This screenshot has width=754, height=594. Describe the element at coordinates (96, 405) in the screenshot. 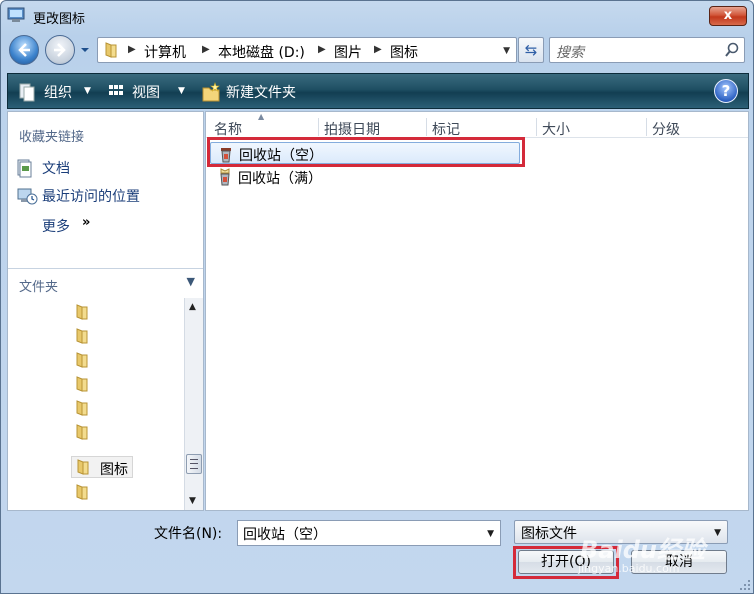

I see `folder-tree: 图标` at that location.